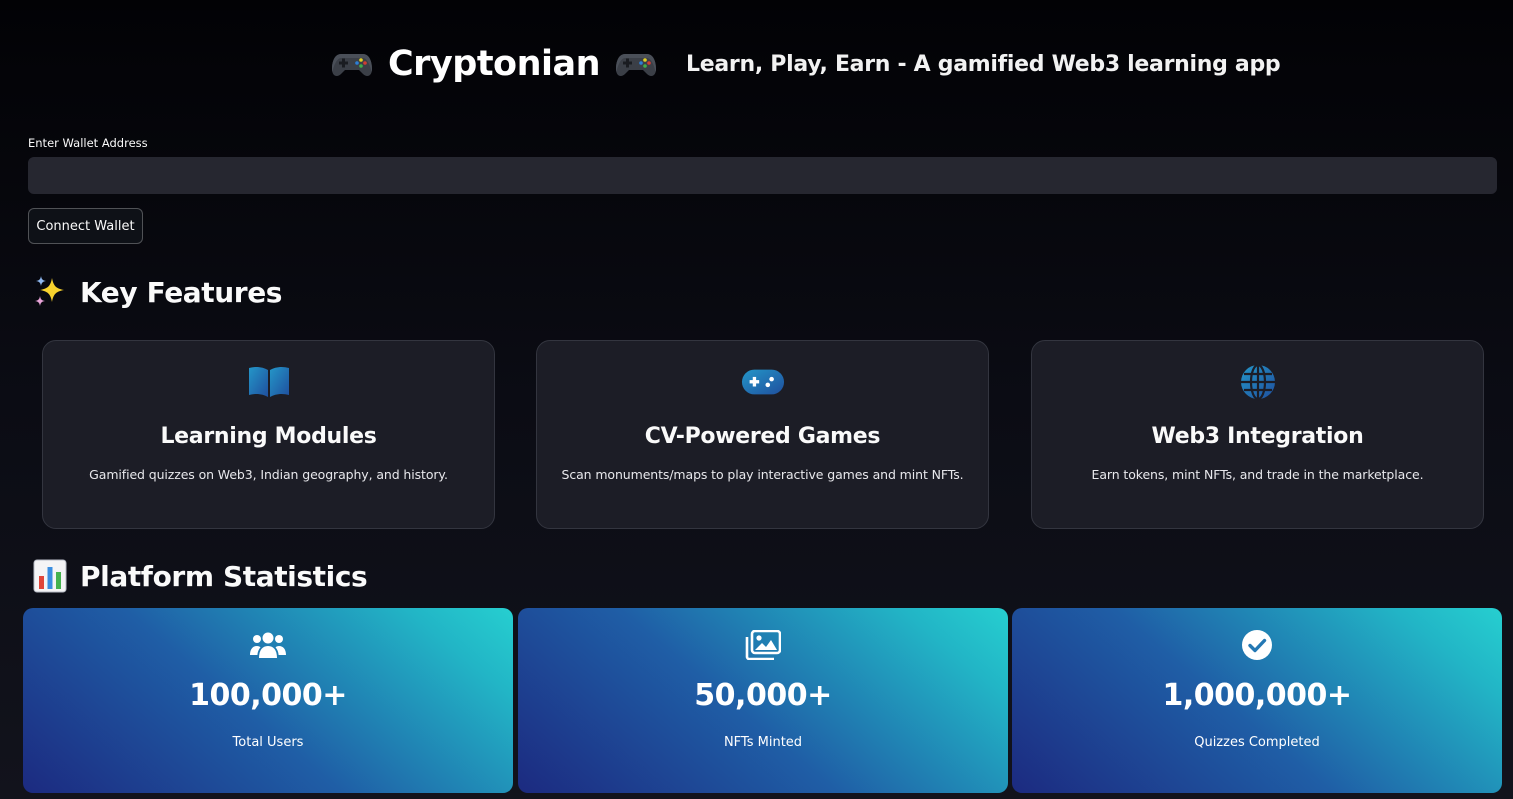 The width and height of the screenshot is (1513, 799). I want to click on stat-value: 100,000+, so click(268, 695).